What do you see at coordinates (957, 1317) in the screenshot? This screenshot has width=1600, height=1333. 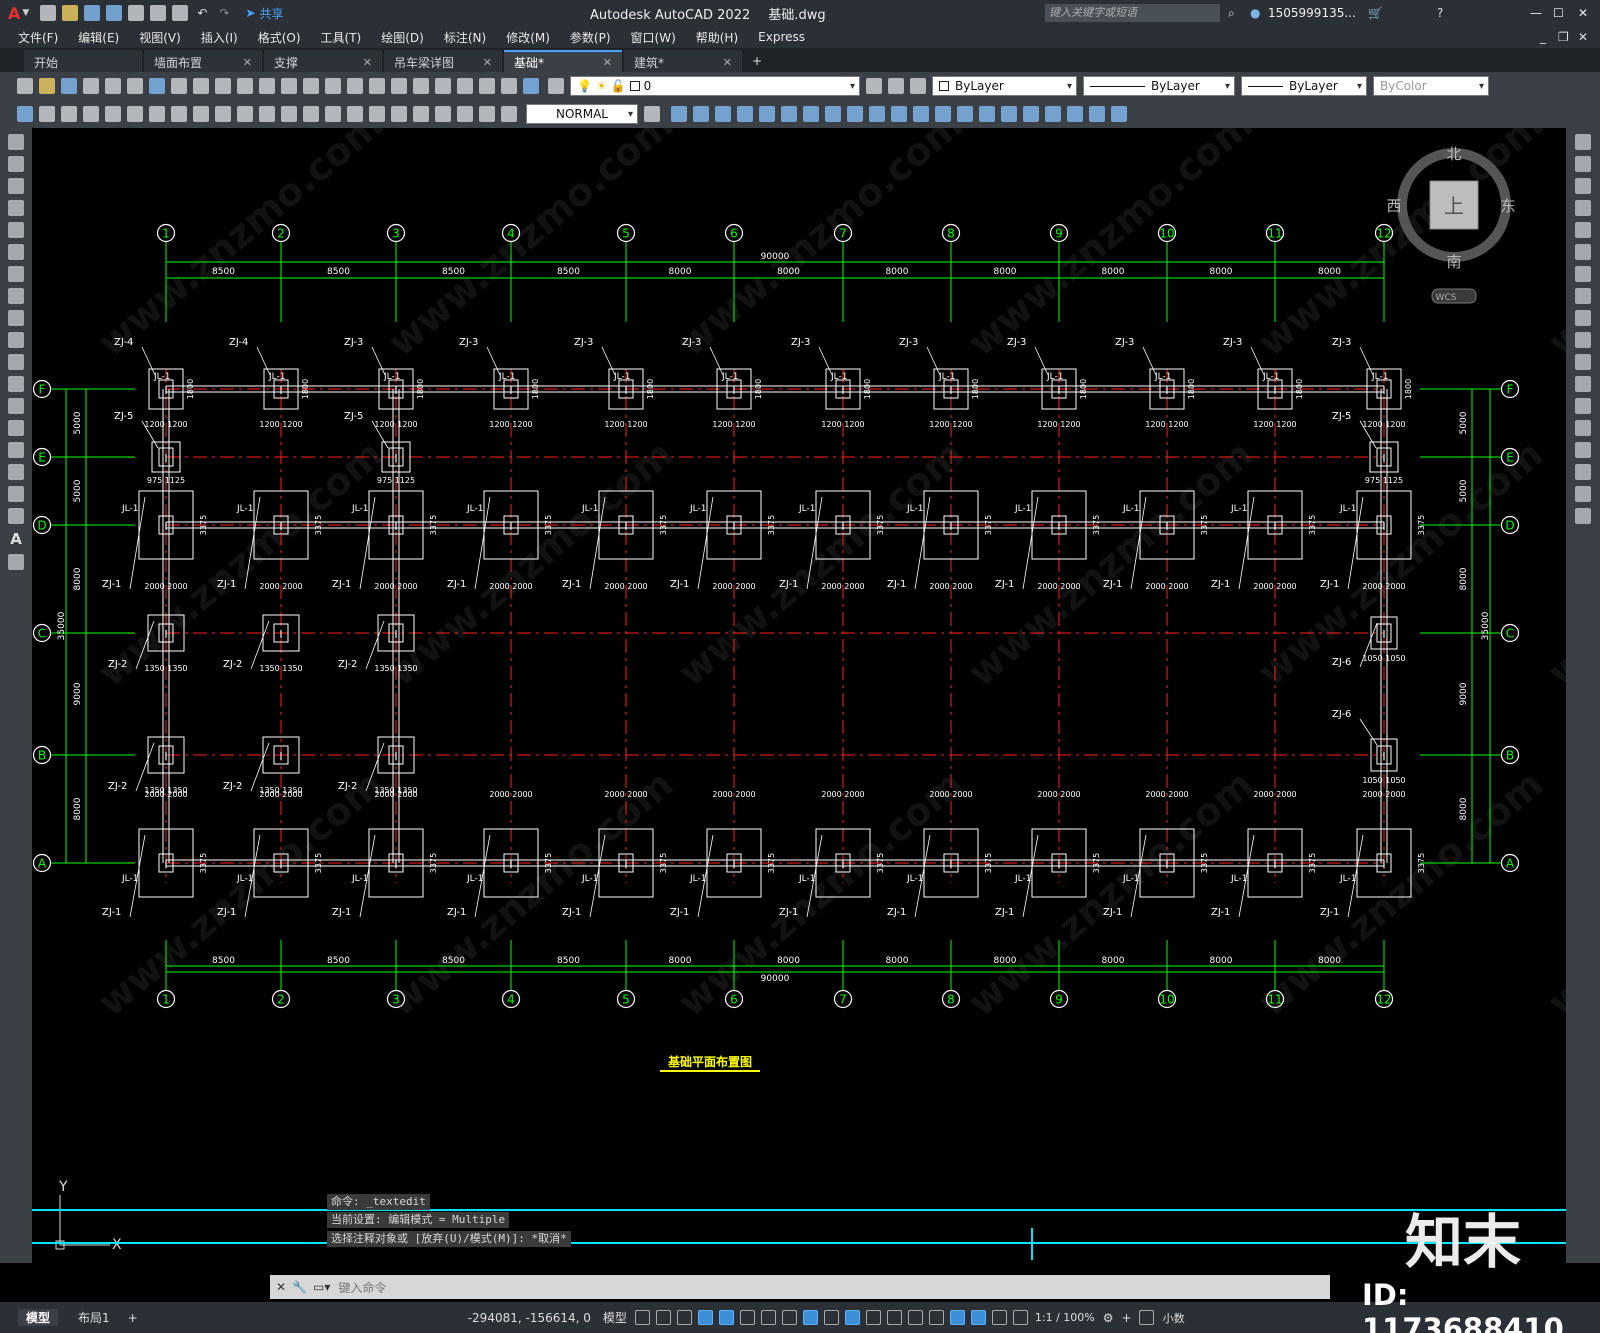 I see `gizmo-icon` at bounding box center [957, 1317].